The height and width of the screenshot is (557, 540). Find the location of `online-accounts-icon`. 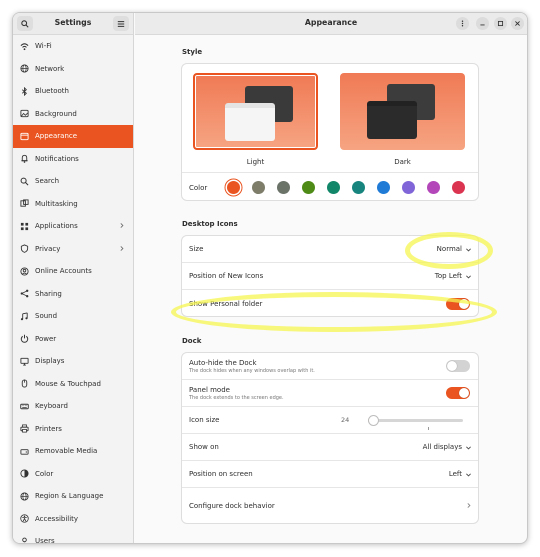

online-accounts-icon is located at coordinates (24, 271).